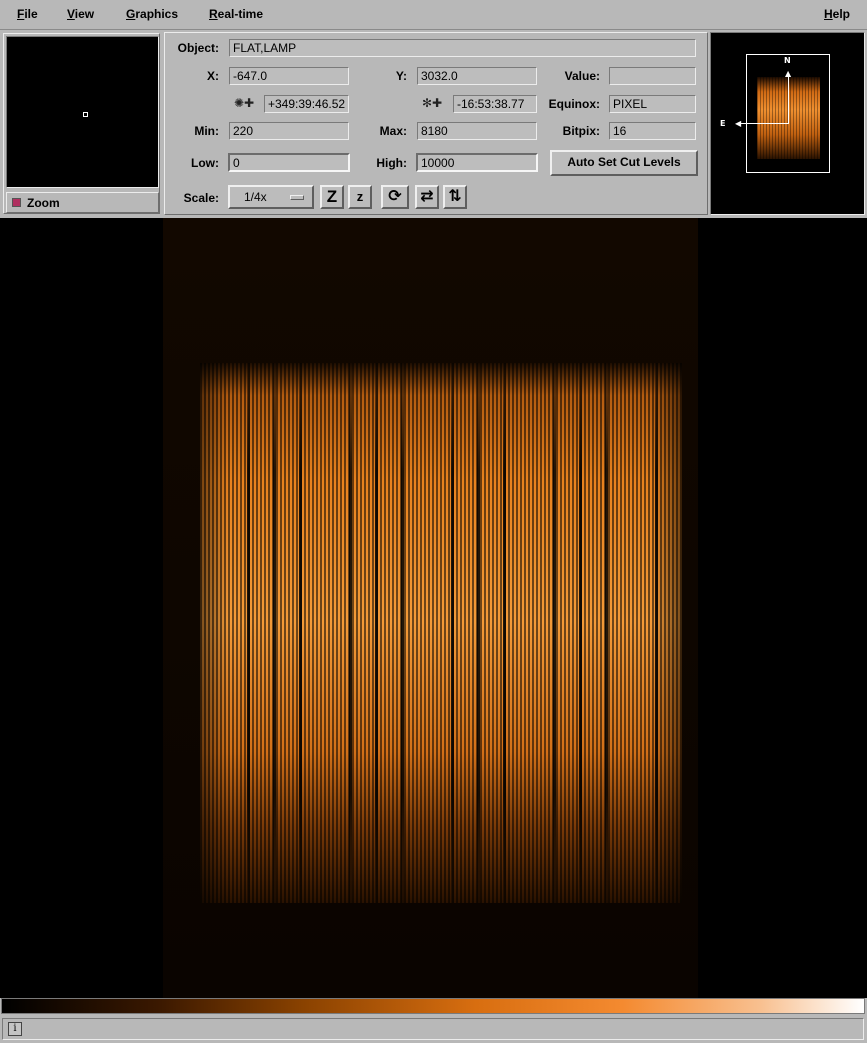 The image size is (867, 1043). Describe the element at coordinates (788, 100) in the screenshot. I see `compass-north-line` at that location.